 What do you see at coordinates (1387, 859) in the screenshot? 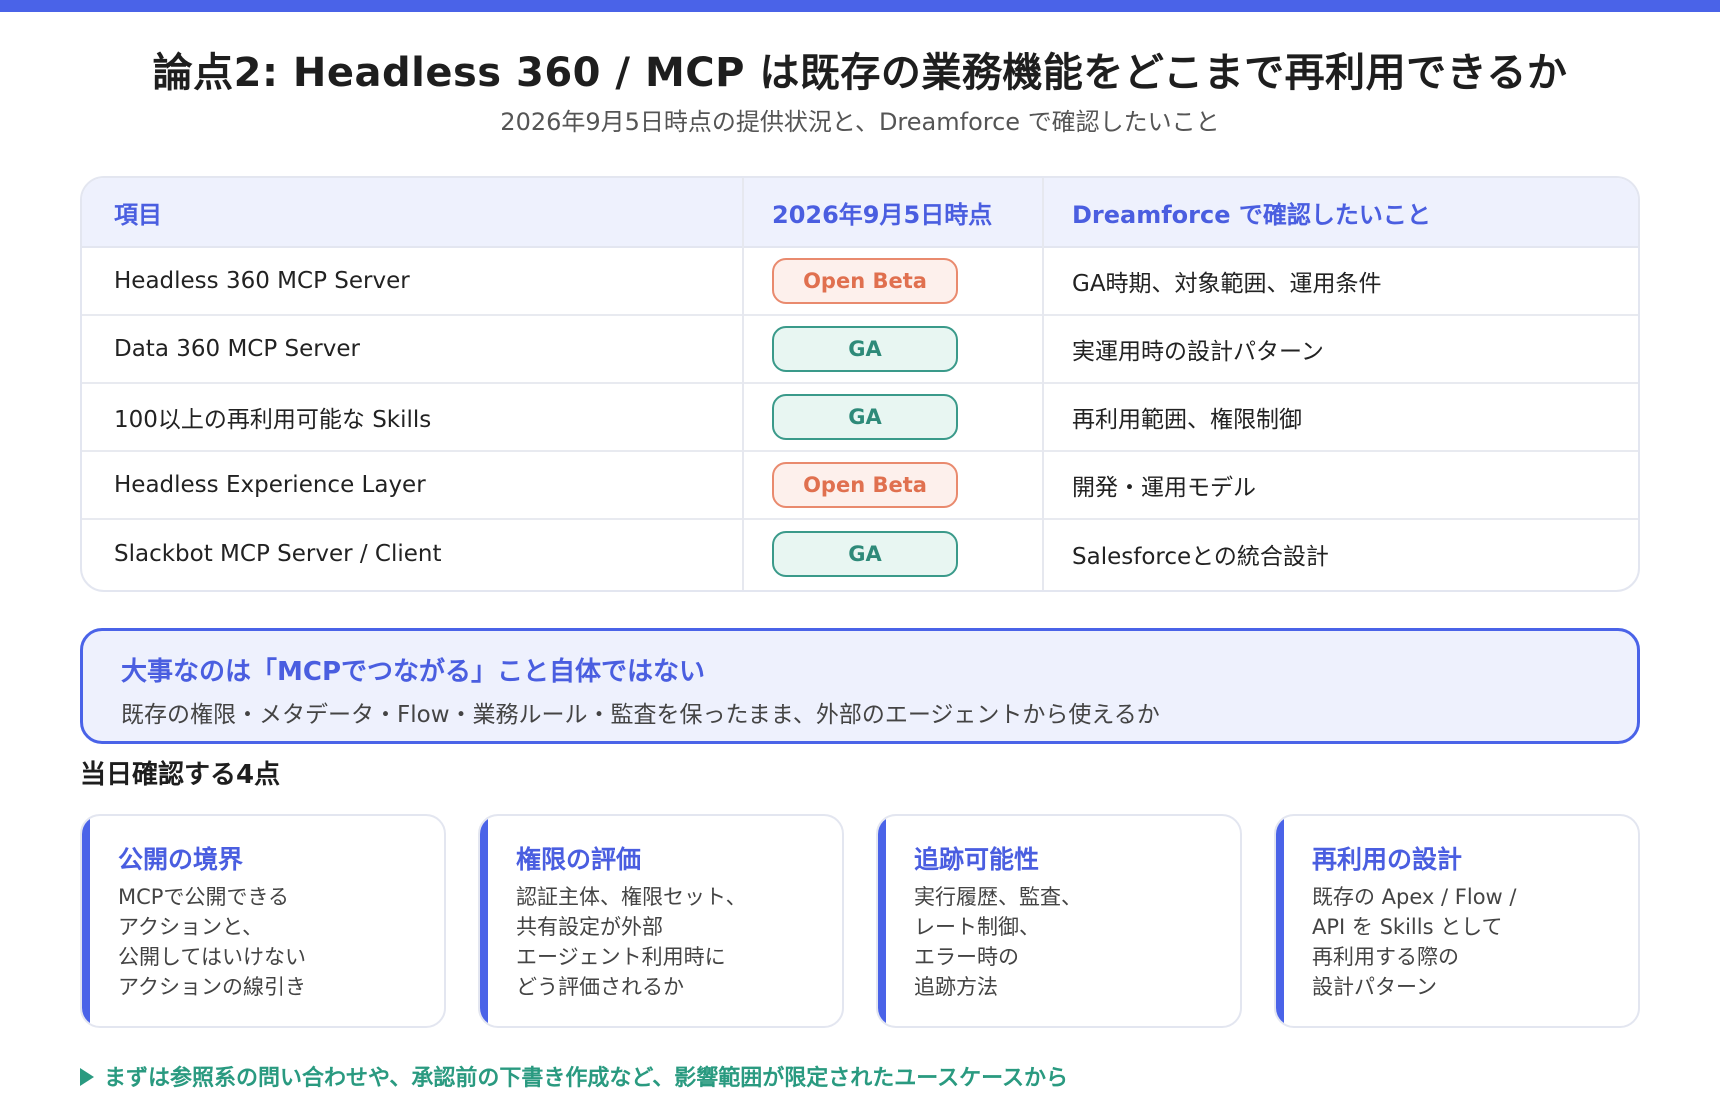
I see `point-title: 再利用の設計` at bounding box center [1387, 859].